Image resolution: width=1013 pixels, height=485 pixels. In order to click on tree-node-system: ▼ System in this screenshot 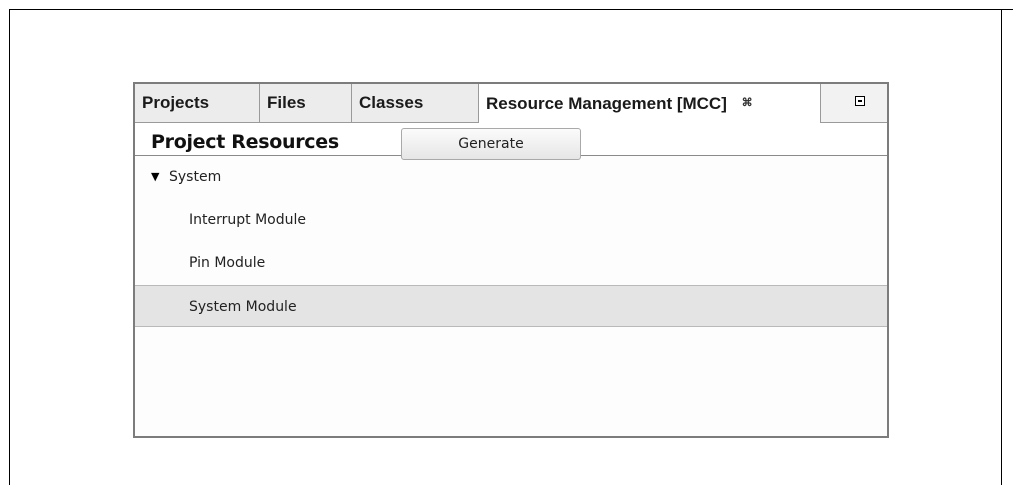, I will do `click(511, 177)`.